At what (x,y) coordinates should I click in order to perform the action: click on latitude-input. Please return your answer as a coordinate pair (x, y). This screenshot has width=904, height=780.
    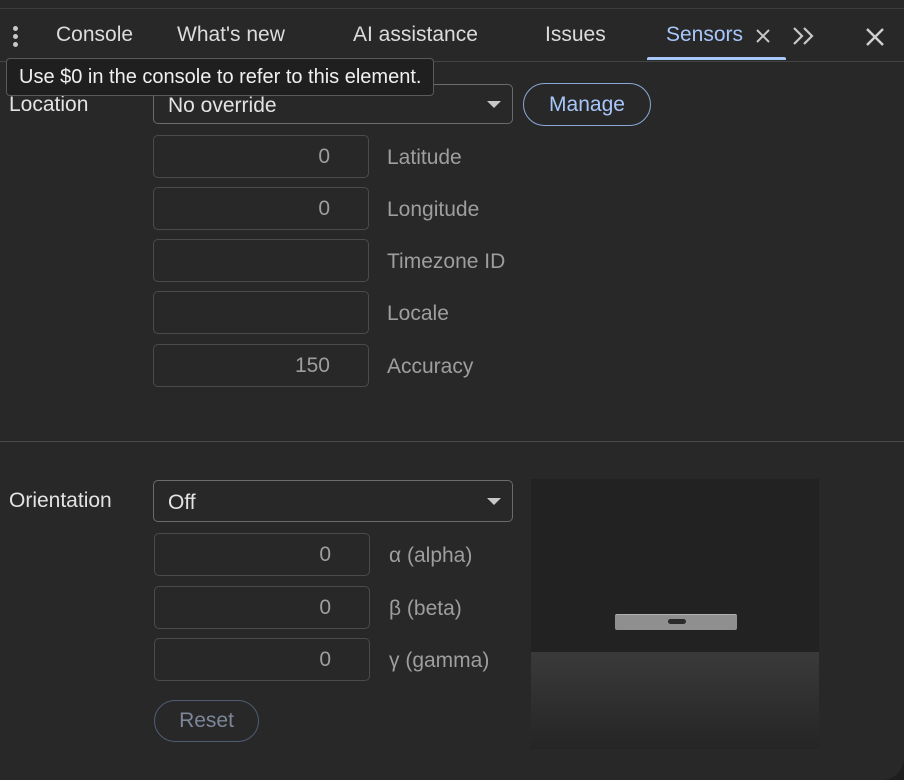
    Looking at the image, I should click on (261, 156).